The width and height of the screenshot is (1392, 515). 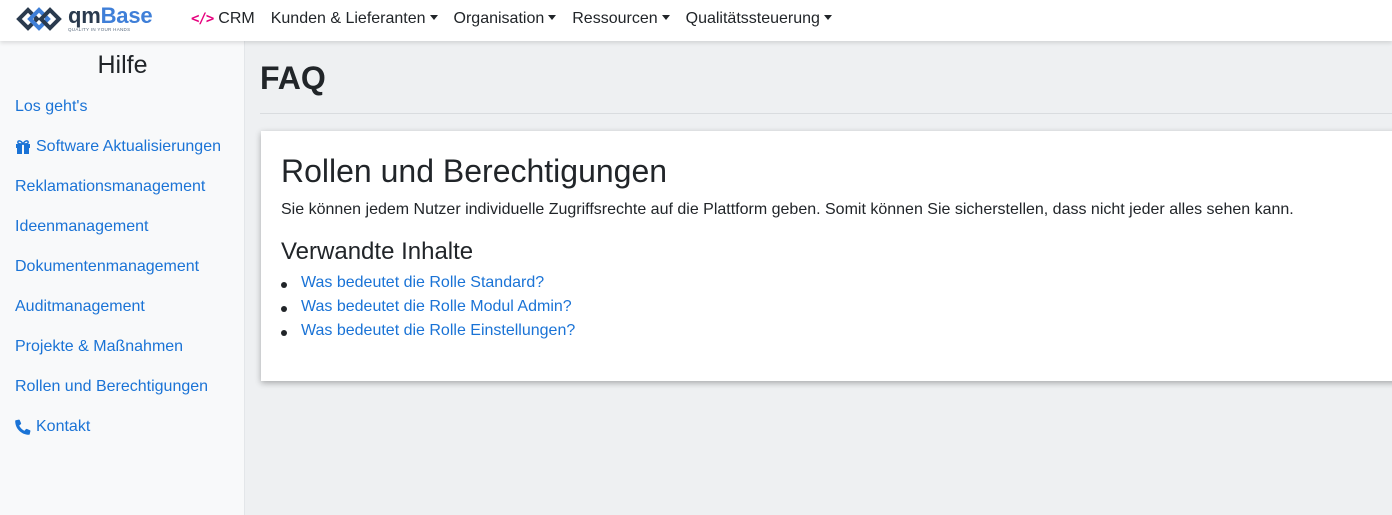 What do you see at coordinates (348, 18) in the screenshot?
I see `nav-item-label: Kunden & Lieferanten` at bounding box center [348, 18].